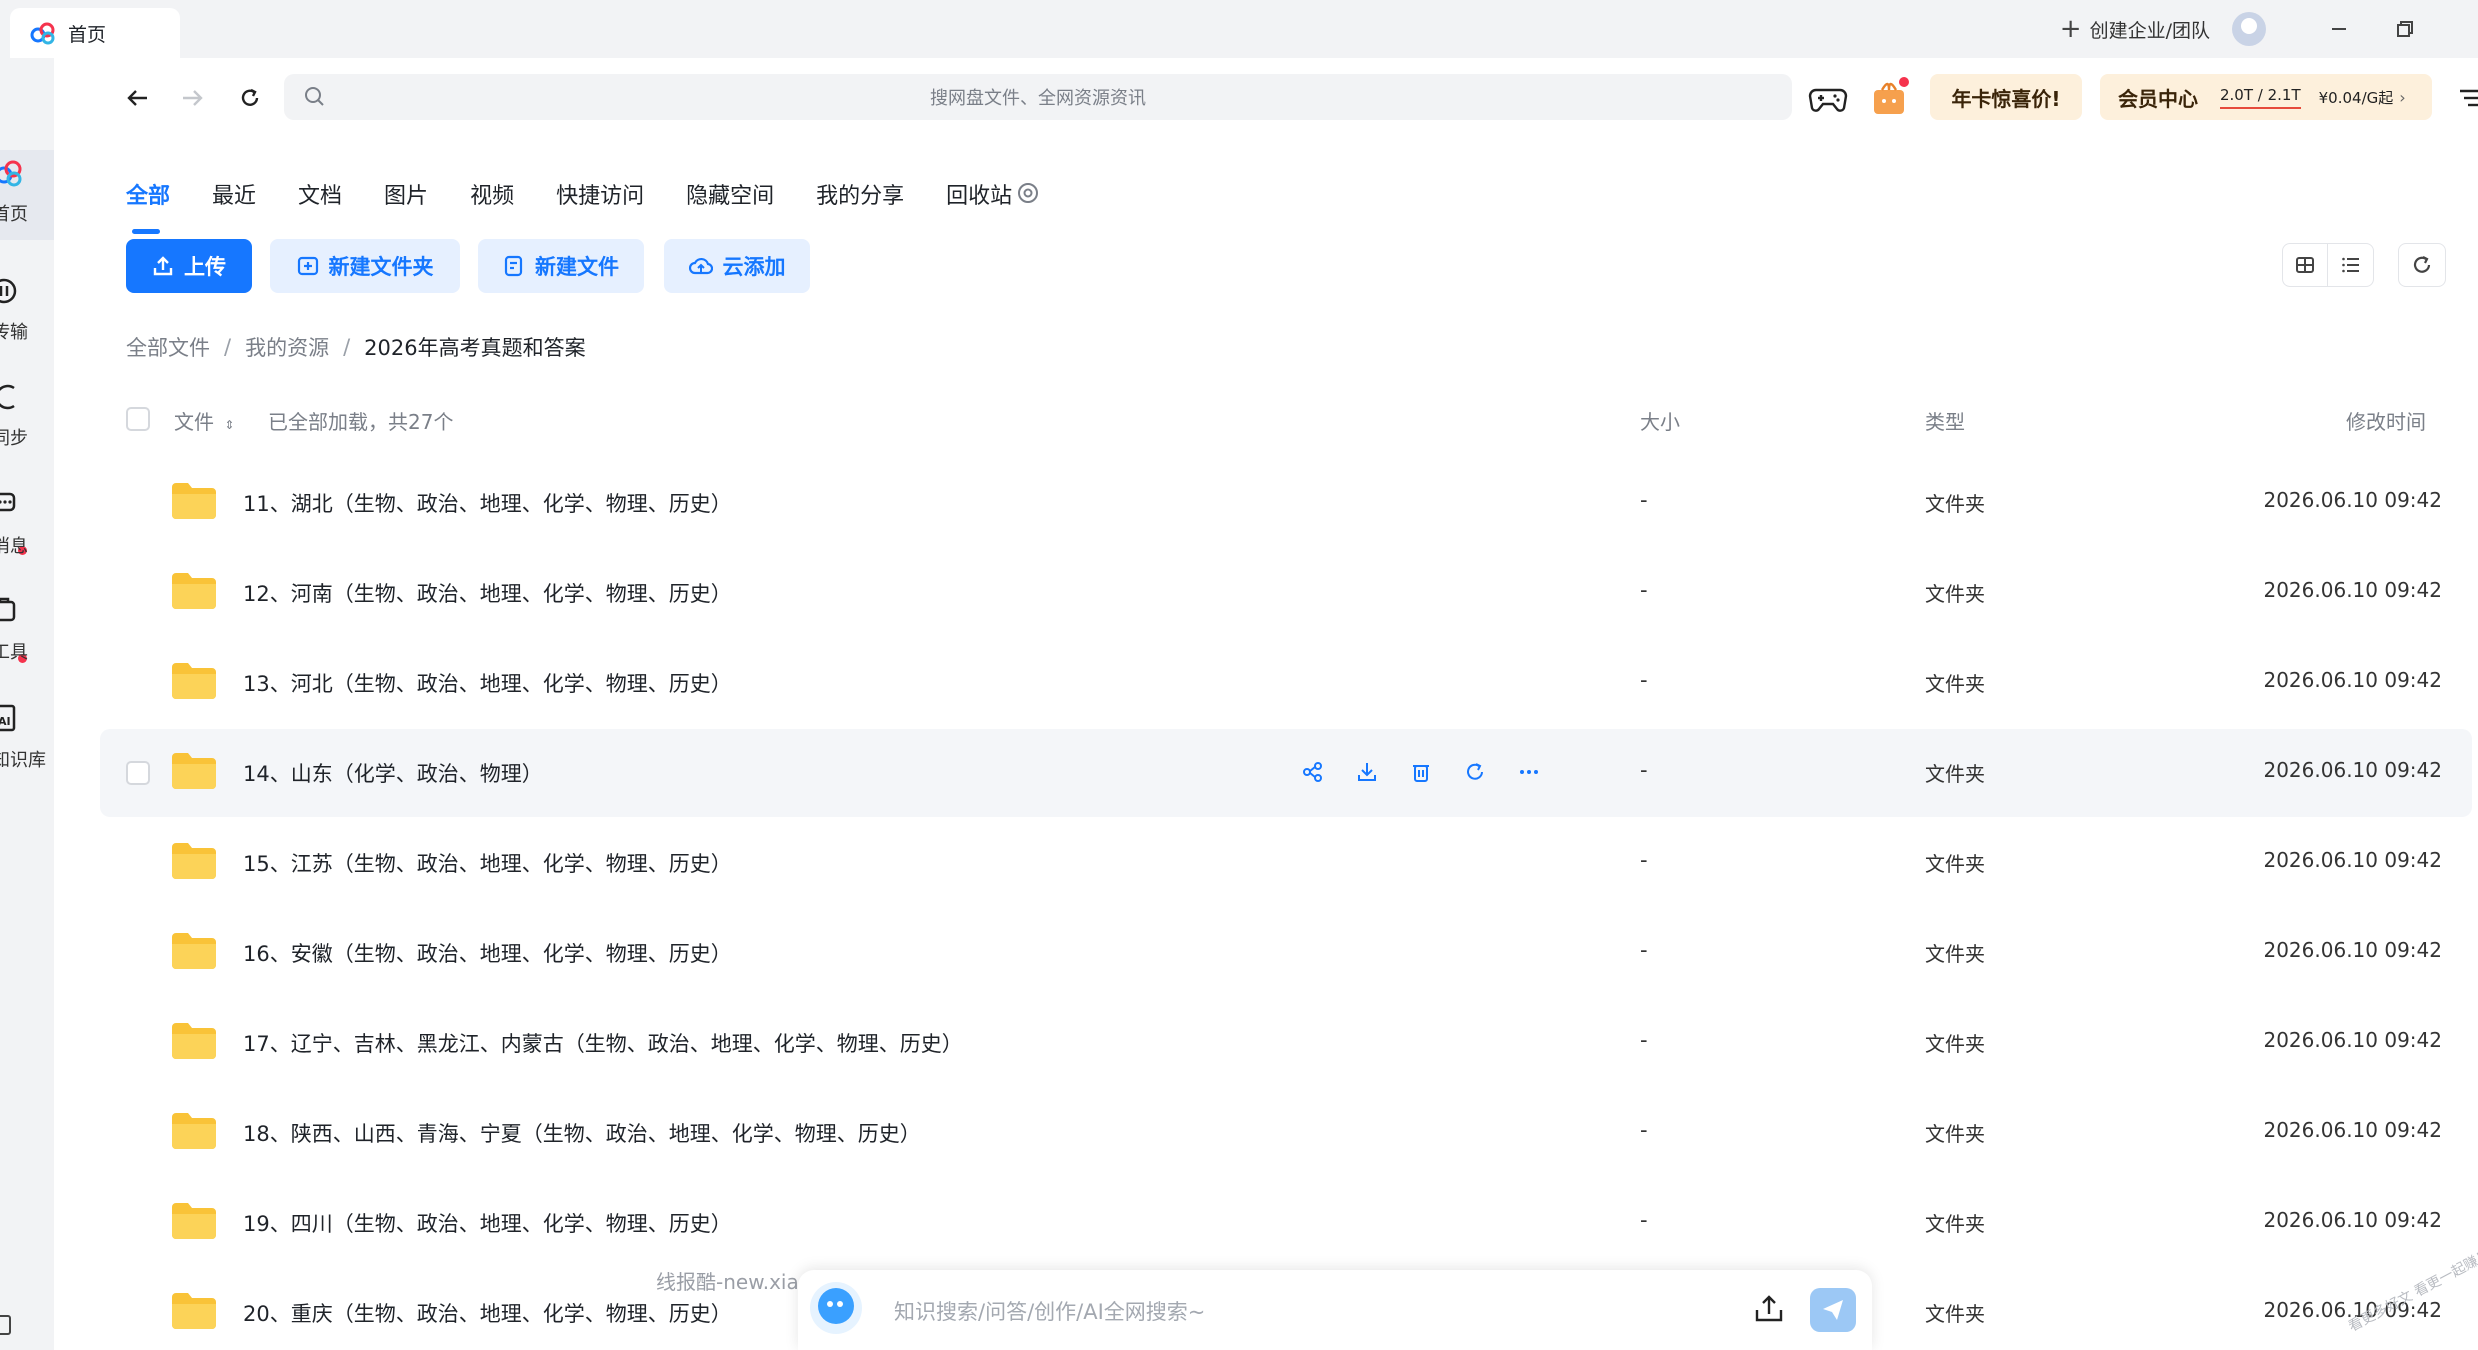  I want to click on vip-center-button: 会员中心 2.0T / 2.1T ¥0.04/G起 ›, so click(2266, 97).